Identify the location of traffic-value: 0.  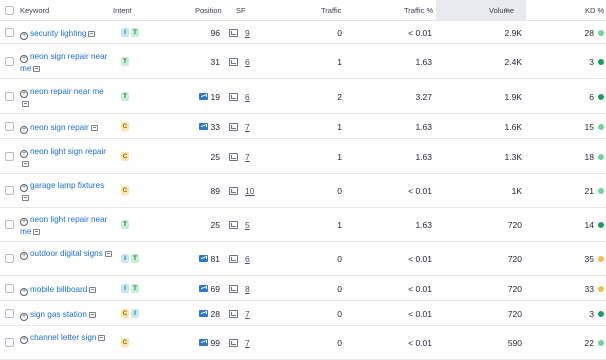
(339, 259).